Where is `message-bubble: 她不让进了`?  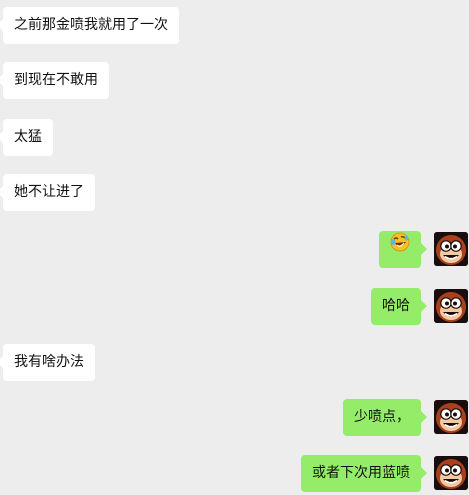 message-bubble: 她不让进了 is located at coordinates (47, 192).